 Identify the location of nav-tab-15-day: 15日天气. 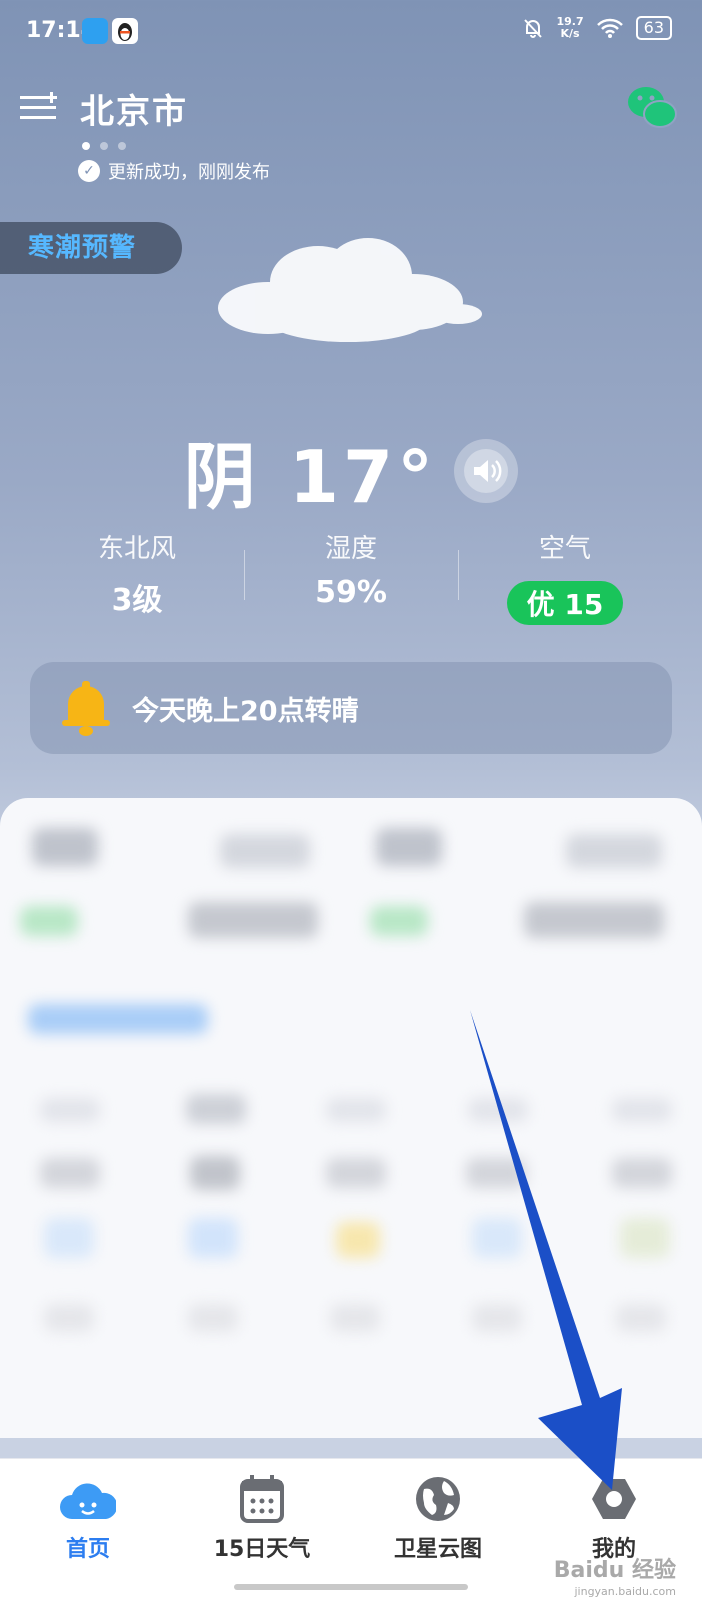
(262, 1518).